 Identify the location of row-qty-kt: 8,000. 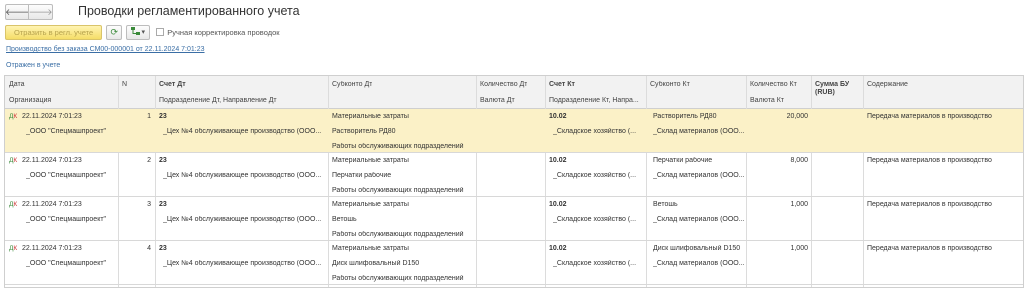
(799, 160).